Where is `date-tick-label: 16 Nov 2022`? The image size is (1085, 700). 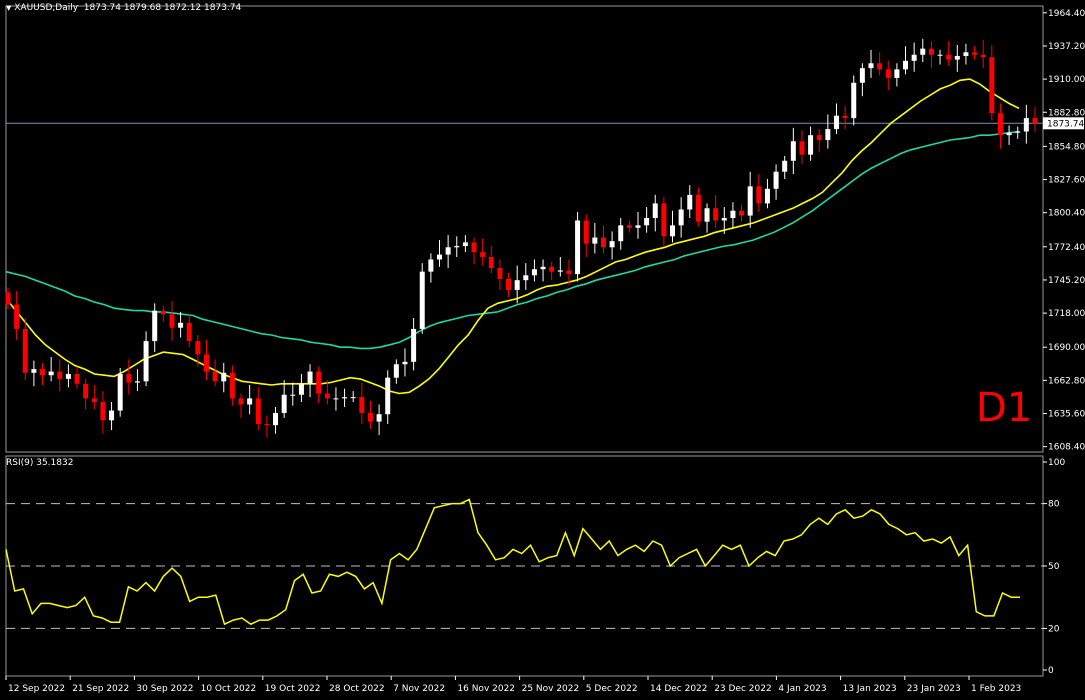 date-tick-label: 16 Nov 2022 is located at coordinates (486, 689).